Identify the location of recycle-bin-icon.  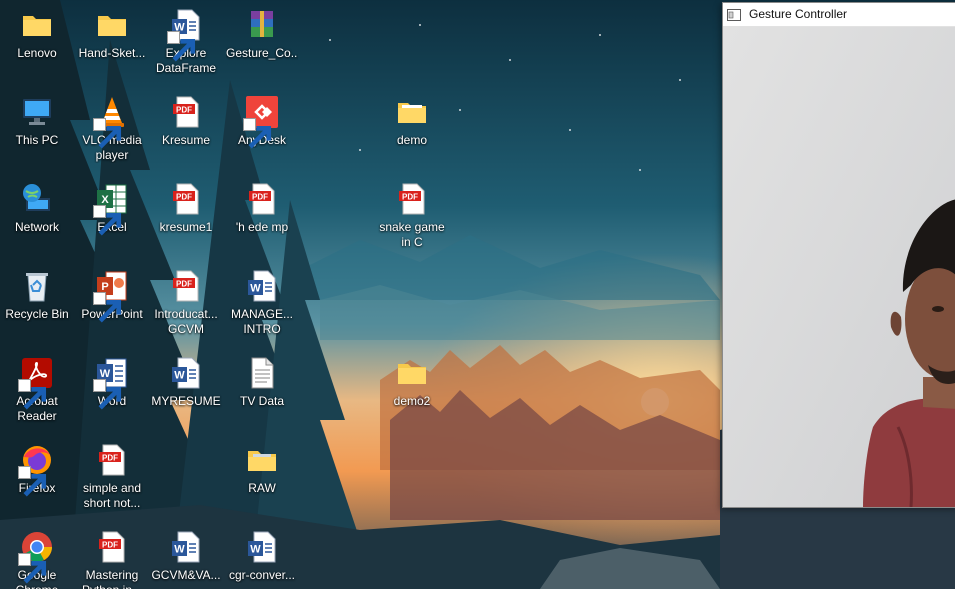
(37, 286).